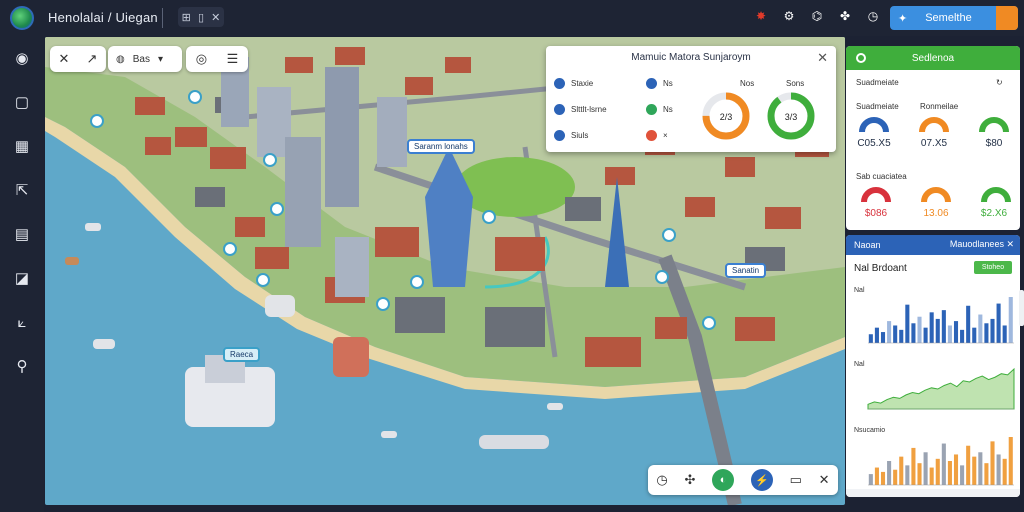  What do you see at coordinates (573, 83) in the screenshot?
I see `legend-item: Staxie` at bounding box center [573, 83].